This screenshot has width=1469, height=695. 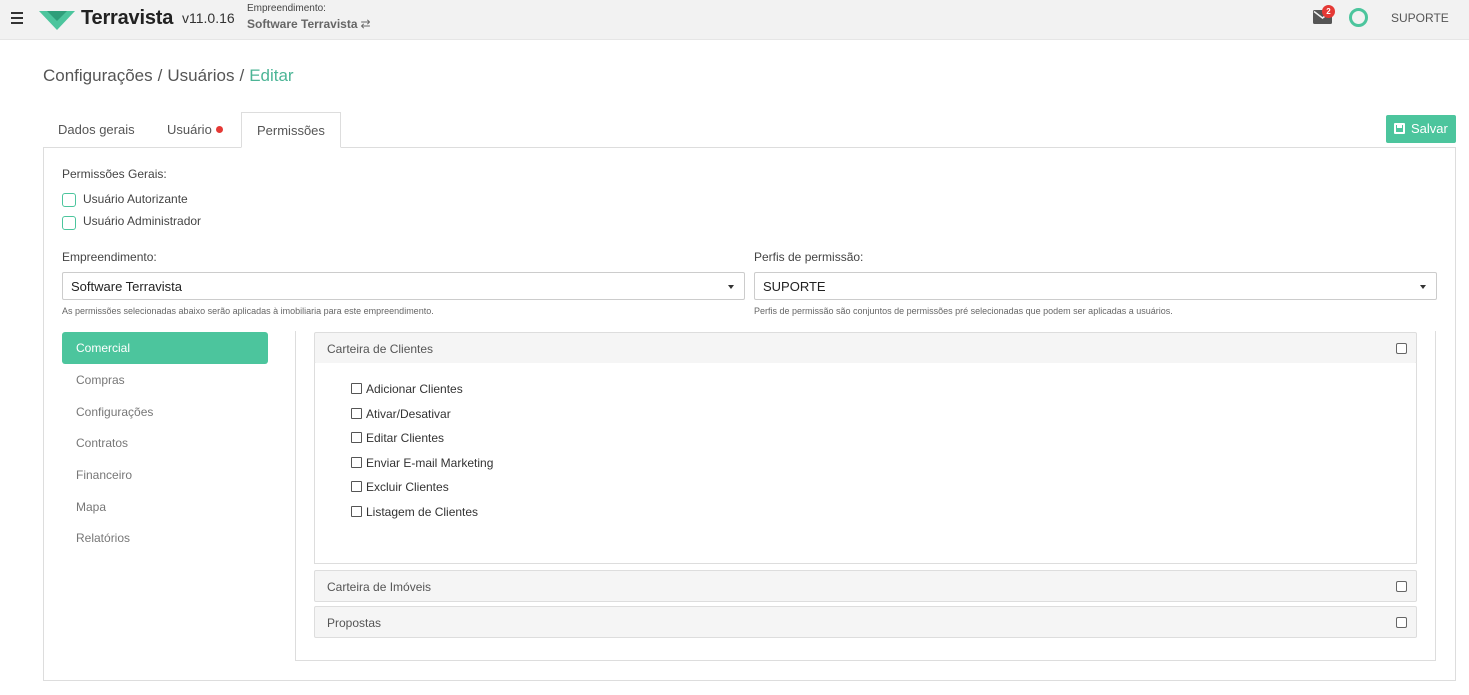 What do you see at coordinates (1095, 286) in the screenshot?
I see `perfil-select: SUPORTE` at bounding box center [1095, 286].